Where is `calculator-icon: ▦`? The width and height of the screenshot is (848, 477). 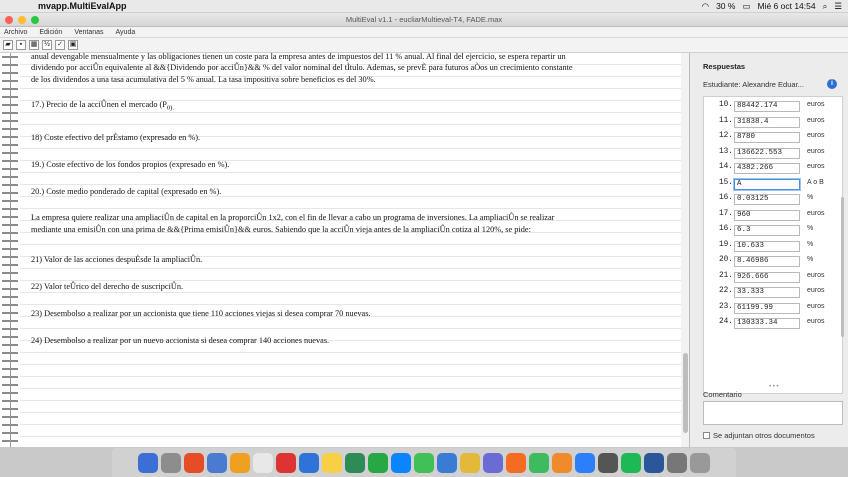 calculator-icon: ▦ is located at coordinates (34, 45).